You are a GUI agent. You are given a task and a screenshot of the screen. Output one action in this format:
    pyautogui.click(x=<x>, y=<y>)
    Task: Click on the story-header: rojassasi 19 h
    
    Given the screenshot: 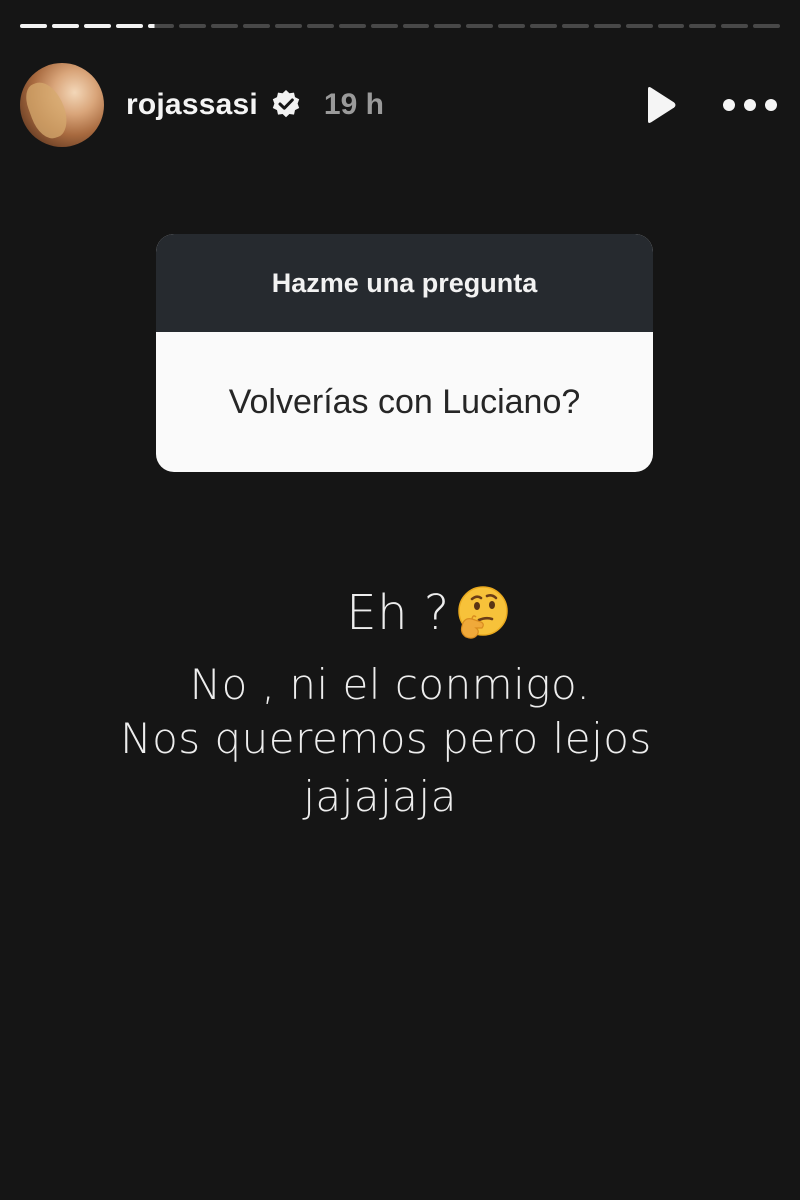 What is the action you would take?
    pyautogui.click(x=400, y=105)
    